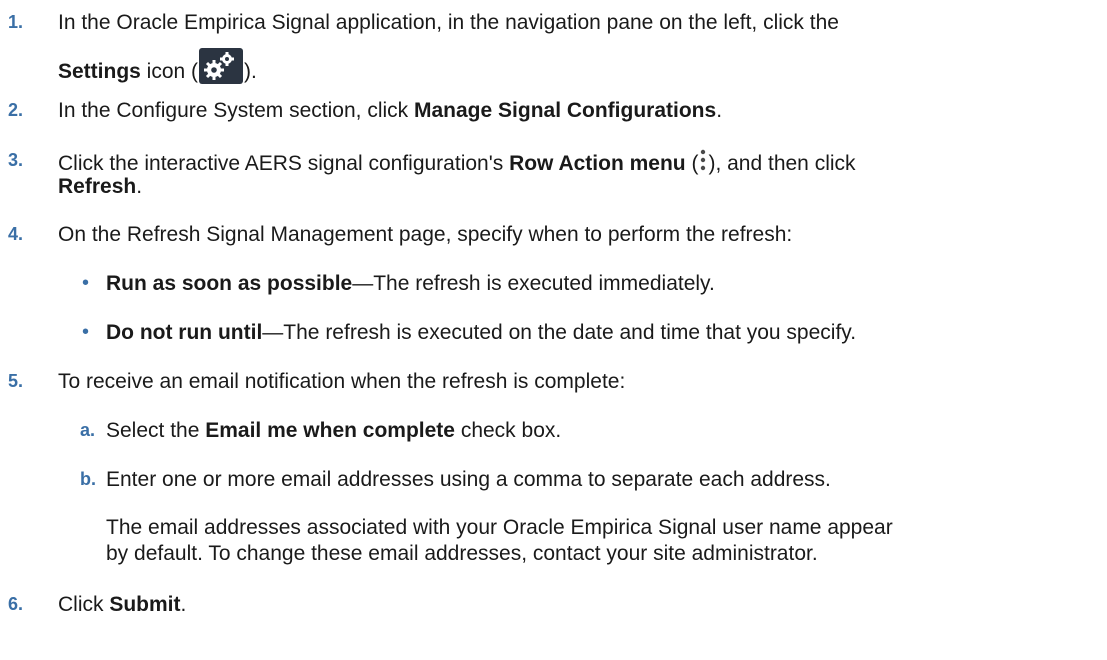 Image resolution: width=1107 pixels, height=660 pixels. I want to click on step-number: 2., so click(16, 110).